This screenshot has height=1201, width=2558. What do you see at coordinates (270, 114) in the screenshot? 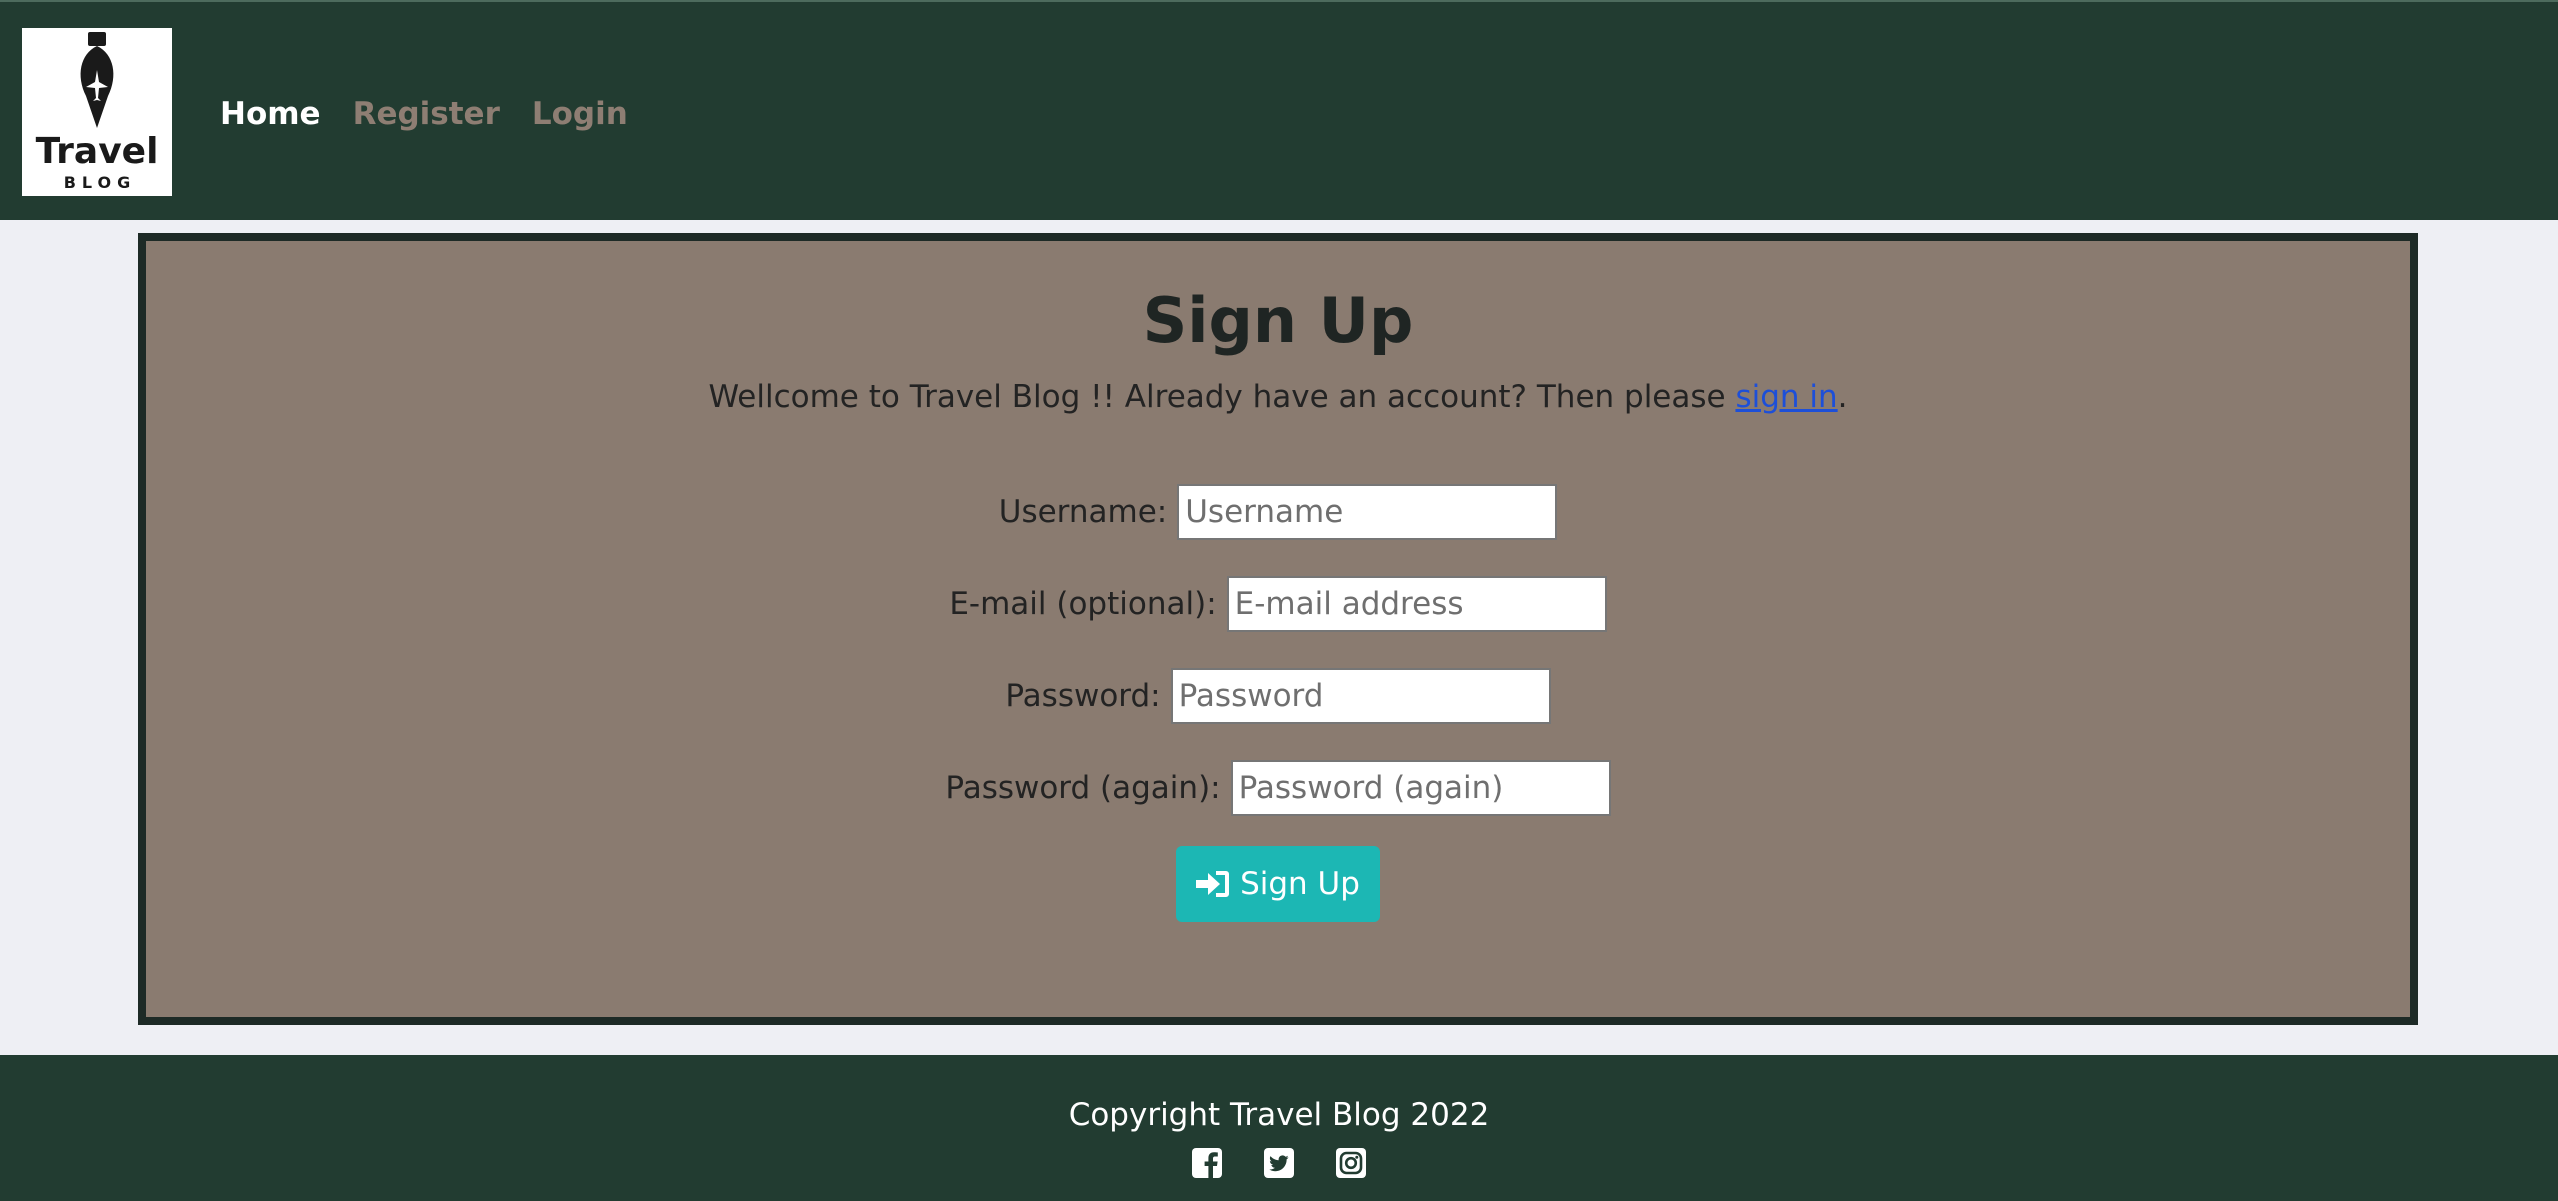
I see `nav-home-link: Home` at bounding box center [270, 114].